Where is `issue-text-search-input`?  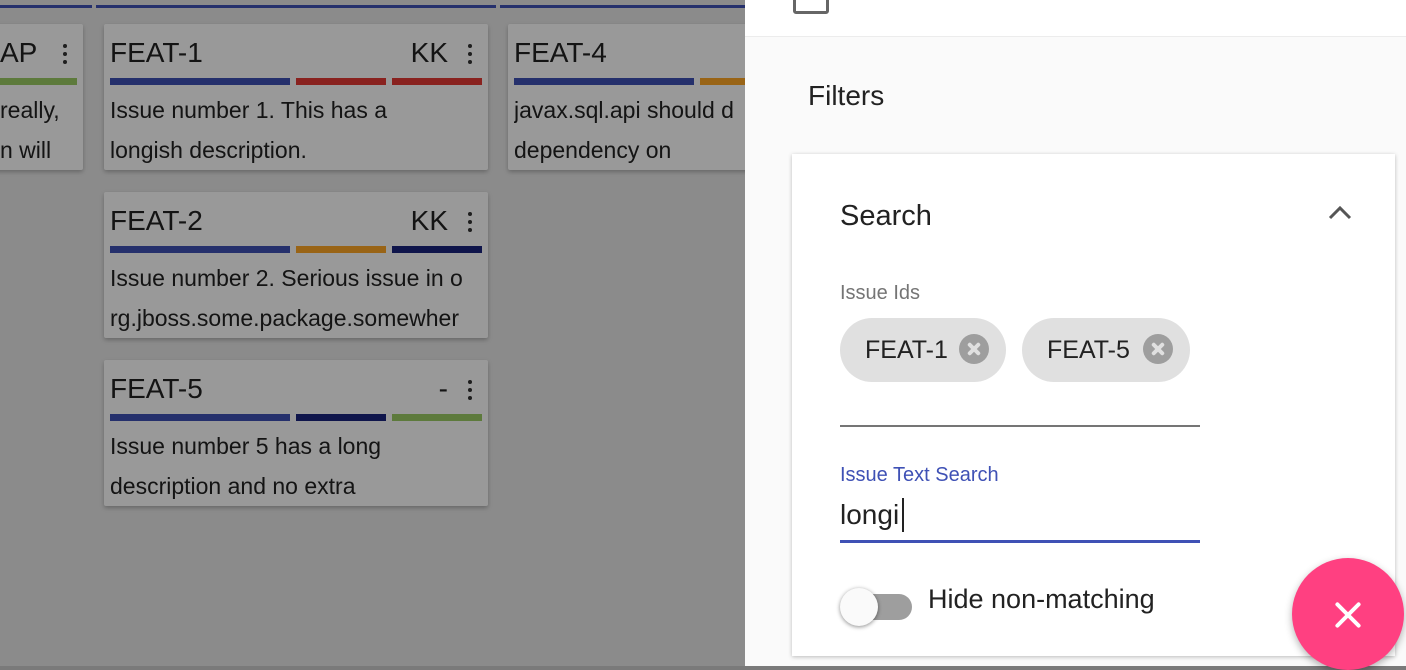 issue-text-search-input is located at coordinates (1020, 515).